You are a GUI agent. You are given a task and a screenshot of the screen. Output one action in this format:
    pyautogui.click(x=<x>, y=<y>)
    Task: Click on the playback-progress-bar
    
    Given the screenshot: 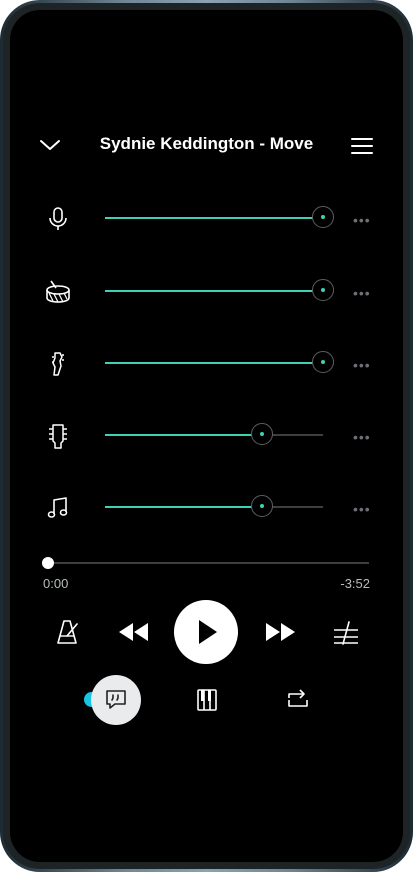 What is the action you would take?
    pyautogui.click(x=205, y=563)
    